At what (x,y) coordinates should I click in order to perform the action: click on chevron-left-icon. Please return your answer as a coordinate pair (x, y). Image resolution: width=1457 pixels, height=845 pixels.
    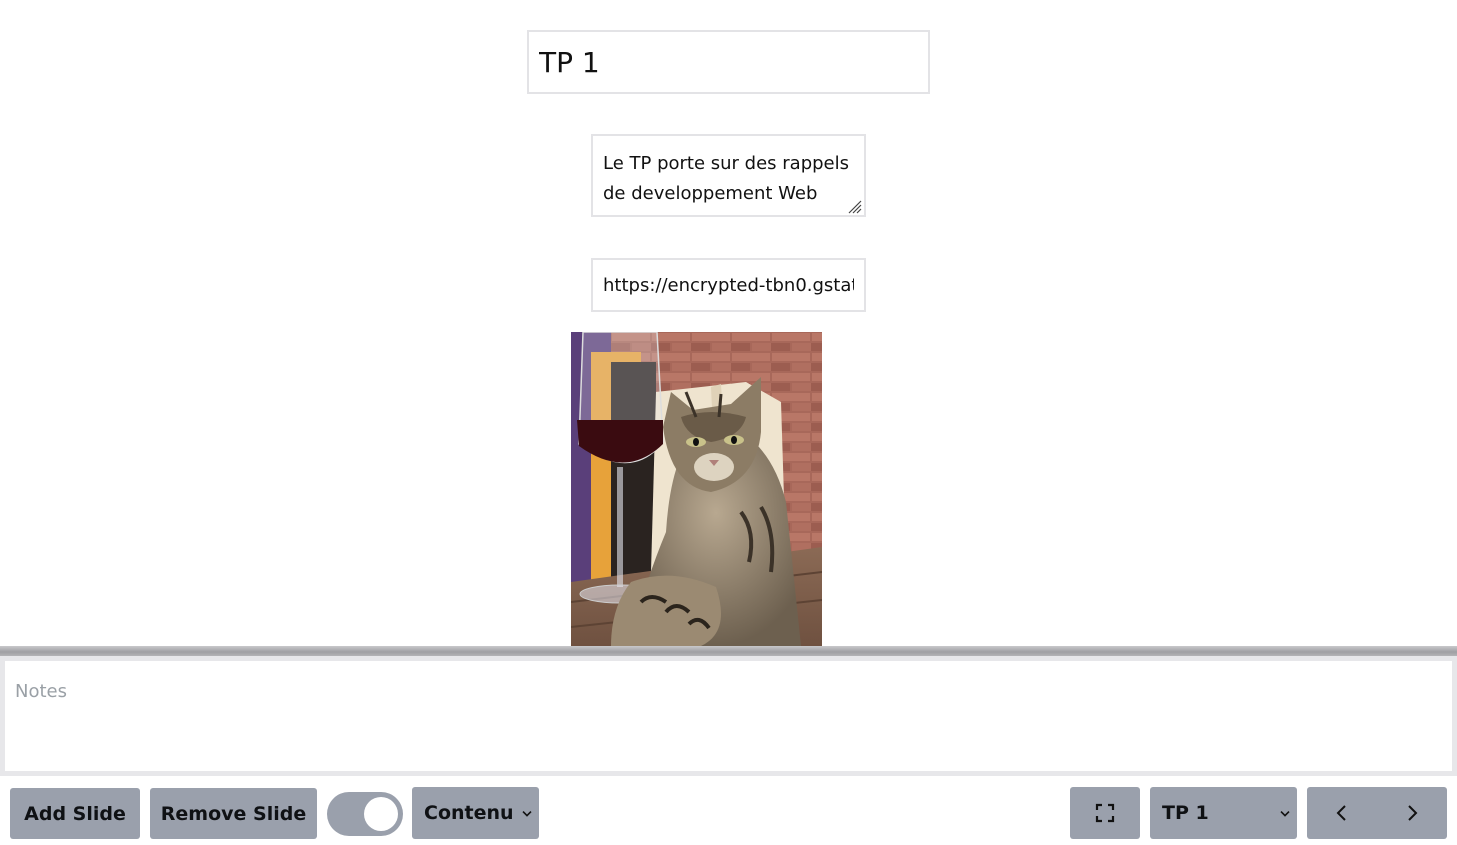
    Looking at the image, I should click on (1341, 813).